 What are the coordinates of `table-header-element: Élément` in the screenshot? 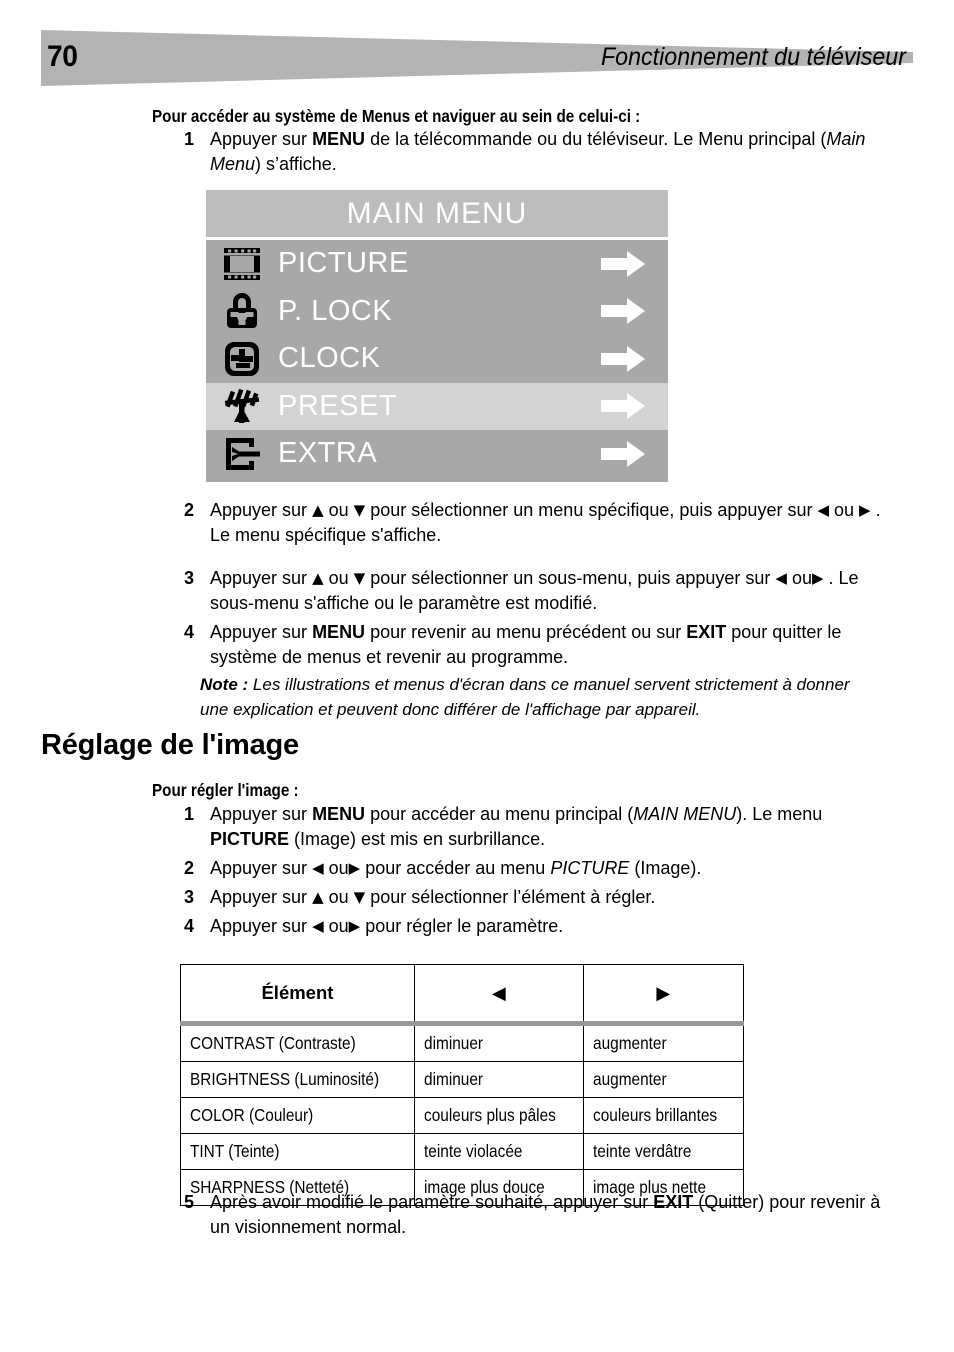 It's located at (297, 995).